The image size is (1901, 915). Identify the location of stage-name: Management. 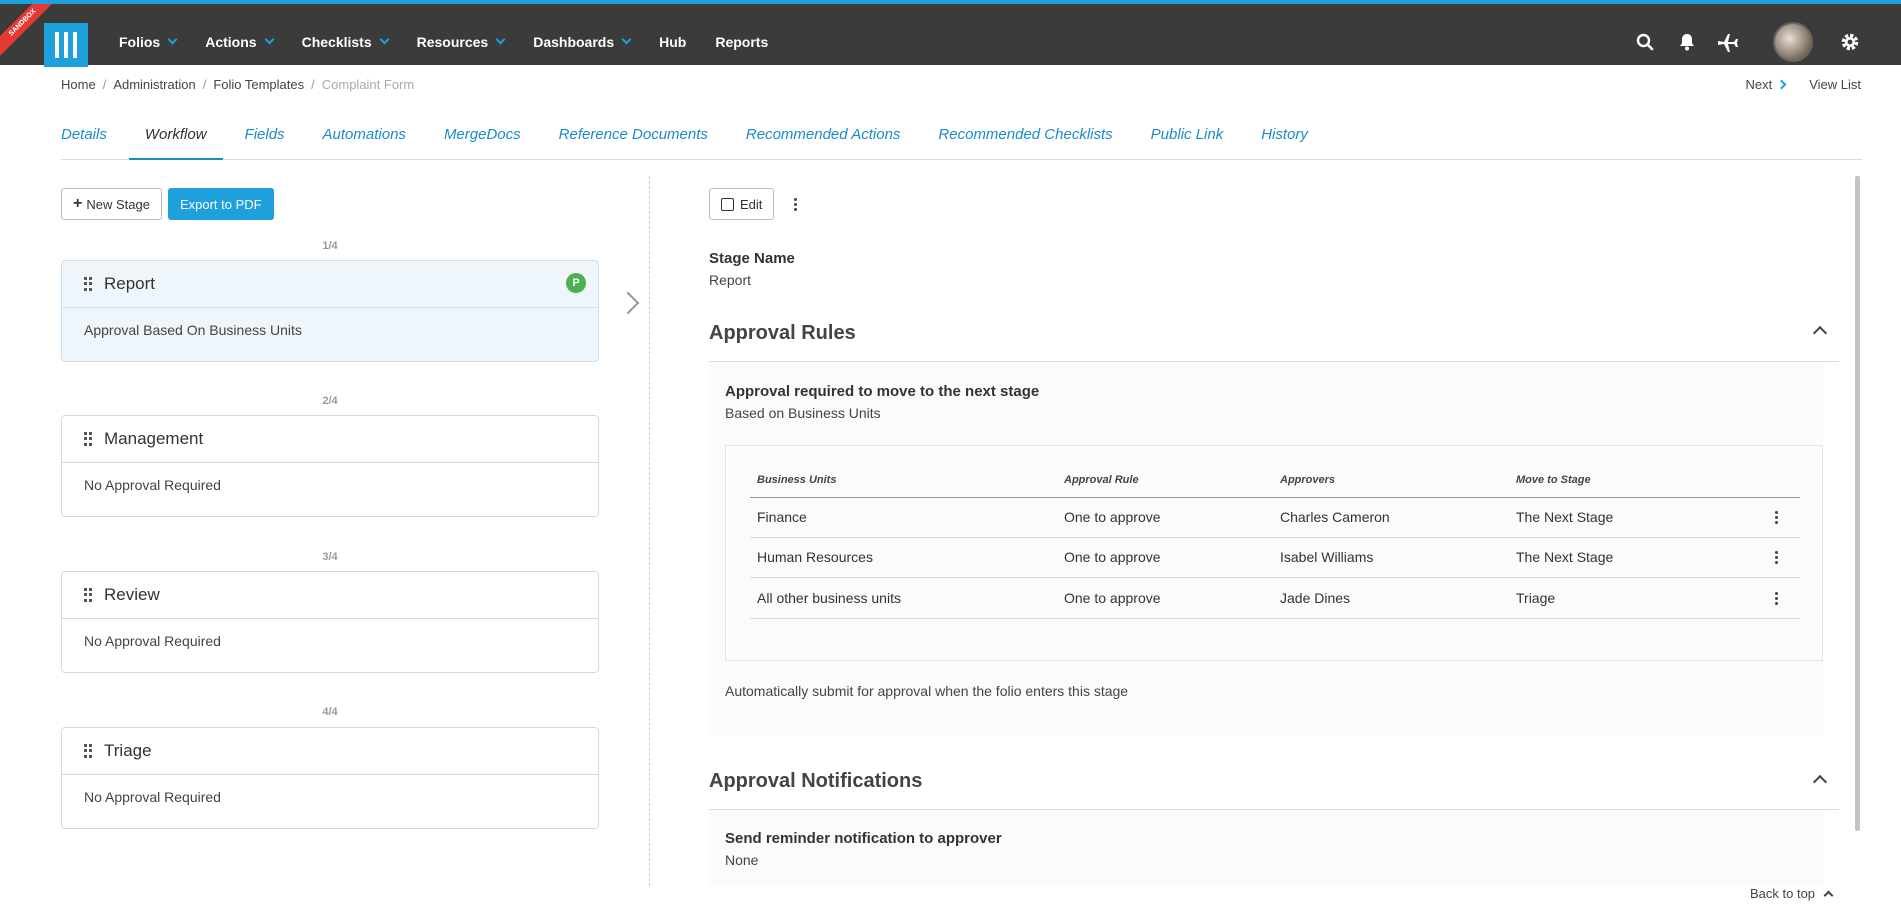
(154, 438).